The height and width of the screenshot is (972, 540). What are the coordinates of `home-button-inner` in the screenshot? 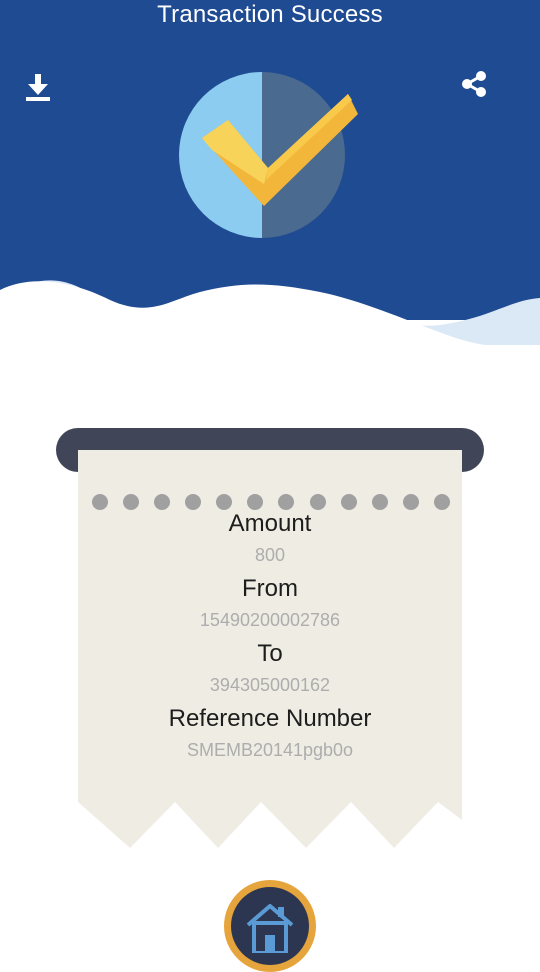 It's located at (270, 926).